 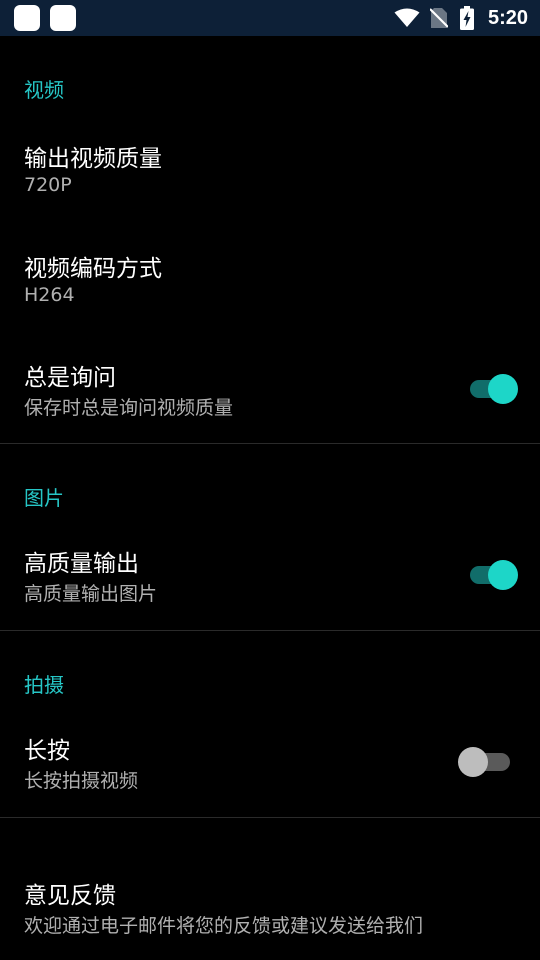 What do you see at coordinates (70, 896) in the screenshot?
I see `pref-title: 意见反馈` at bounding box center [70, 896].